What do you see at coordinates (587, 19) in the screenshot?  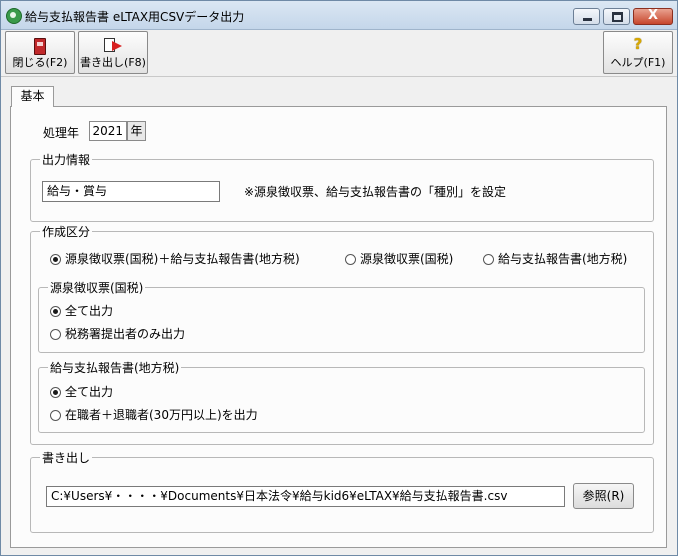 I see `minimize-icon` at bounding box center [587, 19].